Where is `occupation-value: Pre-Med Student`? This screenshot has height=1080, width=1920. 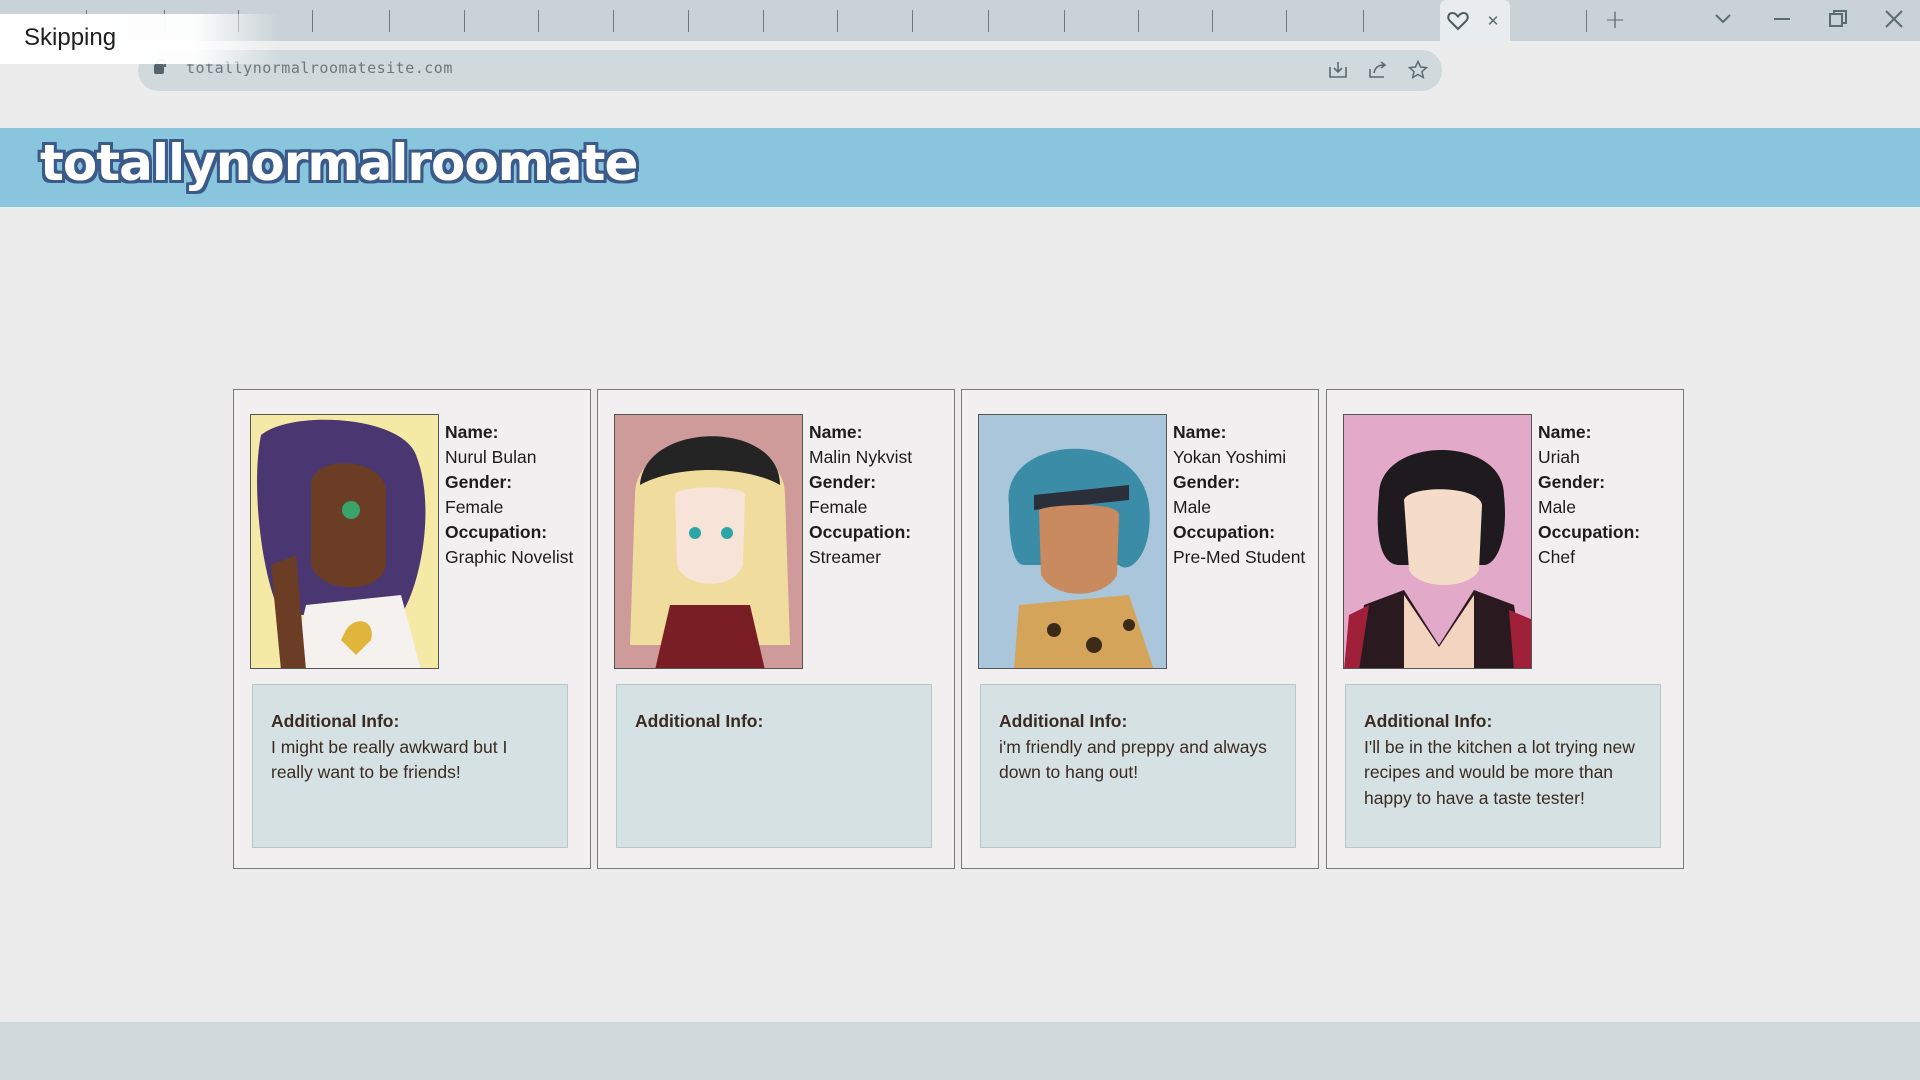 occupation-value: Pre-Med Student is located at coordinates (1239, 557).